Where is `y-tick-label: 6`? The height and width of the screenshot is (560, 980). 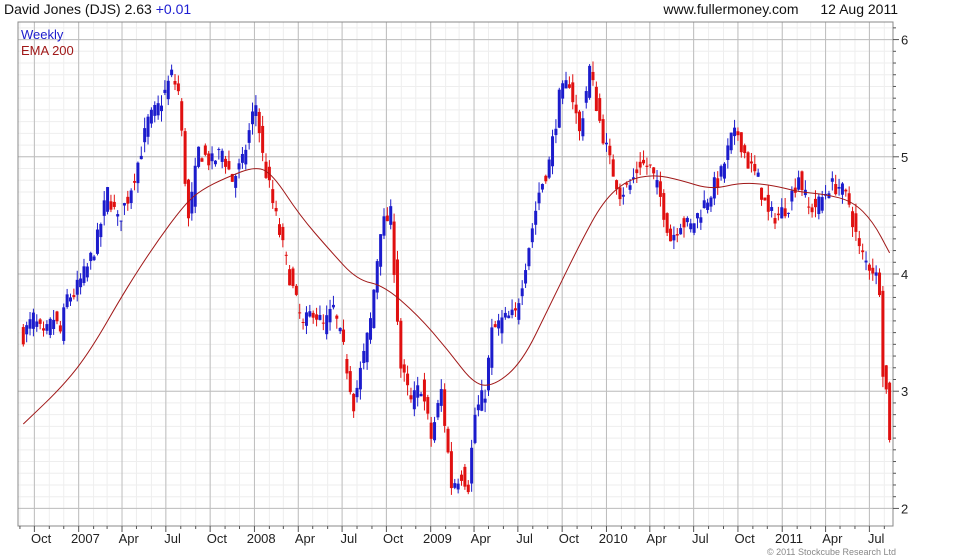 y-tick-label: 6 is located at coordinates (904, 40).